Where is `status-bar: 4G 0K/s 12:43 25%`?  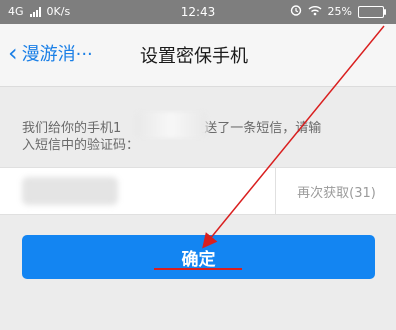 status-bar: 4G 0K/s 12:43 25% is located at coordinates (198, 12).